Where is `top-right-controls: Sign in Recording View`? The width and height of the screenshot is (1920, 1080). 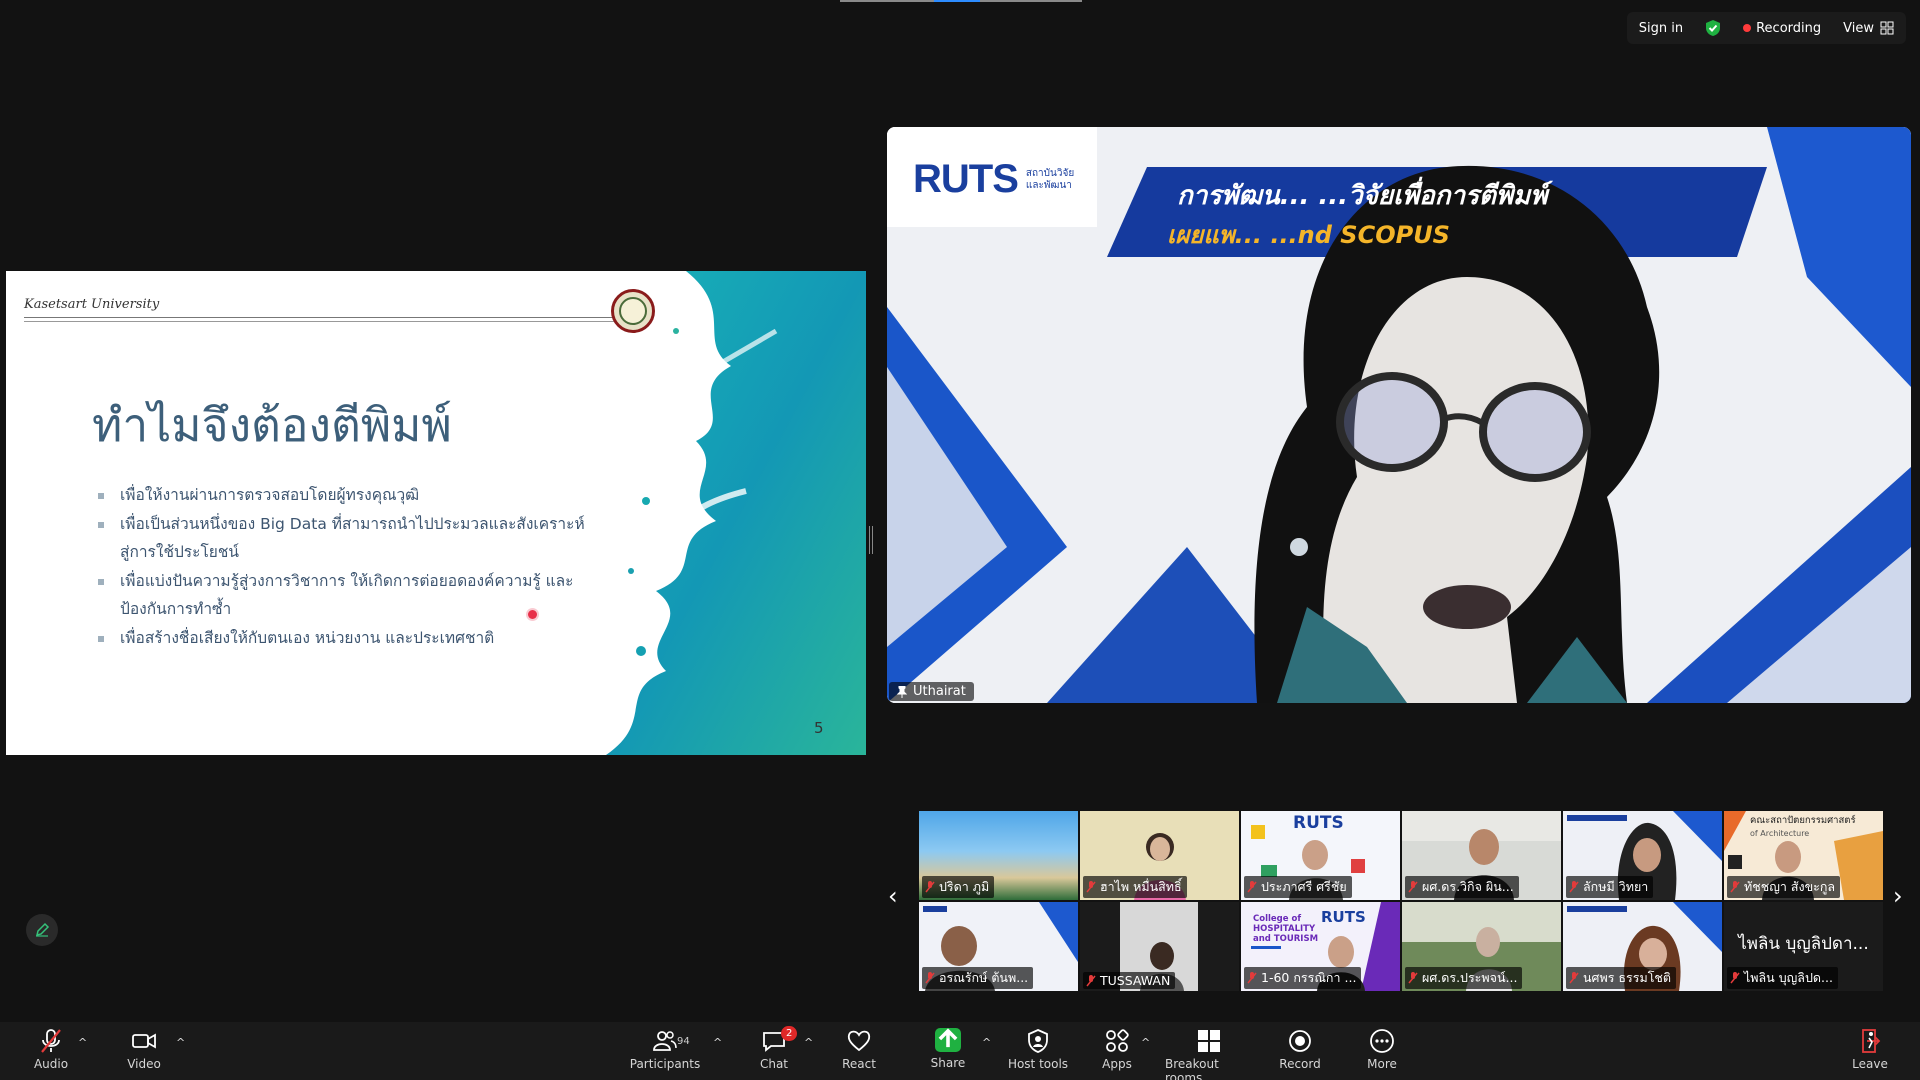 top-right-controls: Sign in Recording View is located at coordinates (1766, 28).